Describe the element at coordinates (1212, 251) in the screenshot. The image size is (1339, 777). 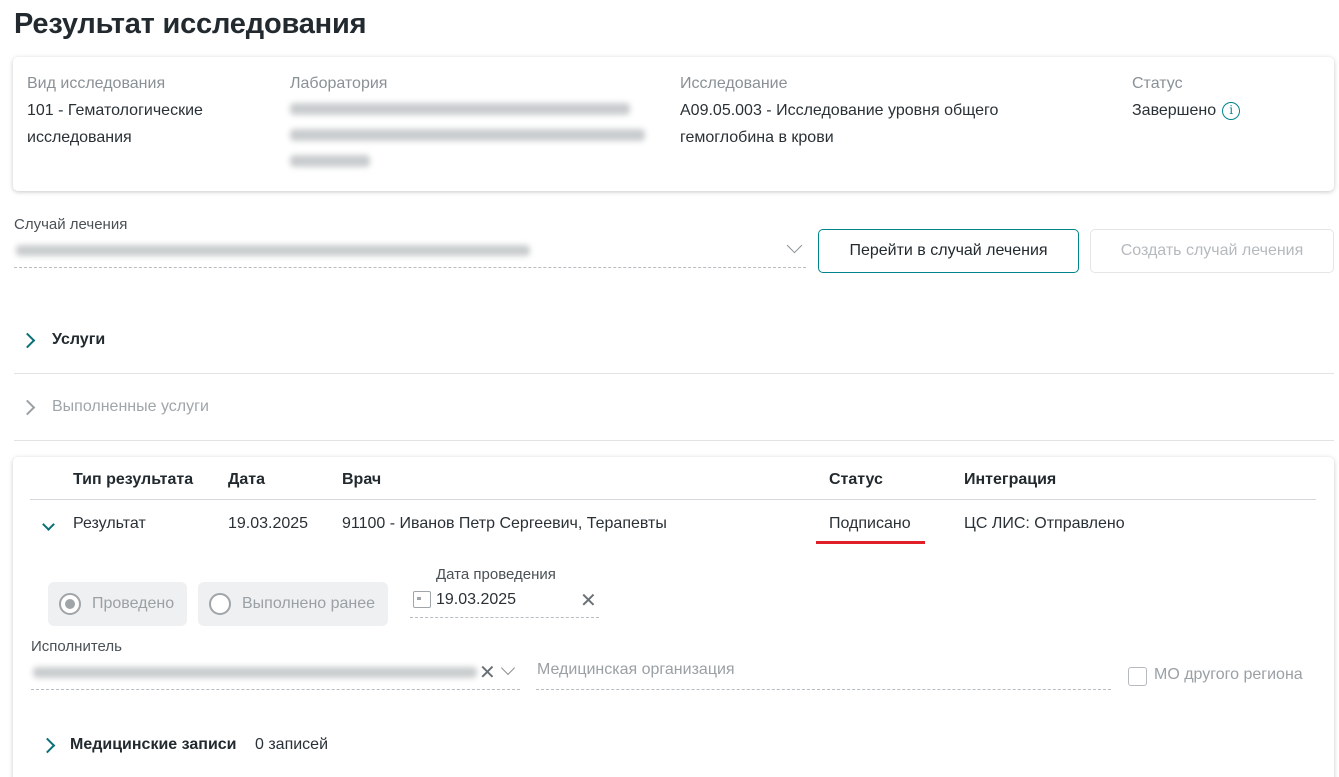
I see `create-case-button: Создать случай лечения` at that location.